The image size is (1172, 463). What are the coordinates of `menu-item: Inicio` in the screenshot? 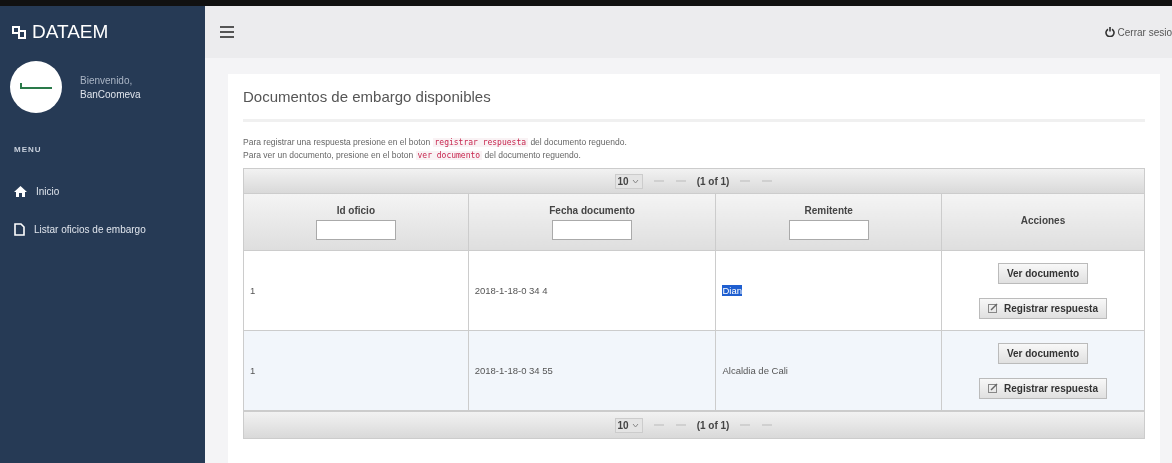 It's located at (102, 191).